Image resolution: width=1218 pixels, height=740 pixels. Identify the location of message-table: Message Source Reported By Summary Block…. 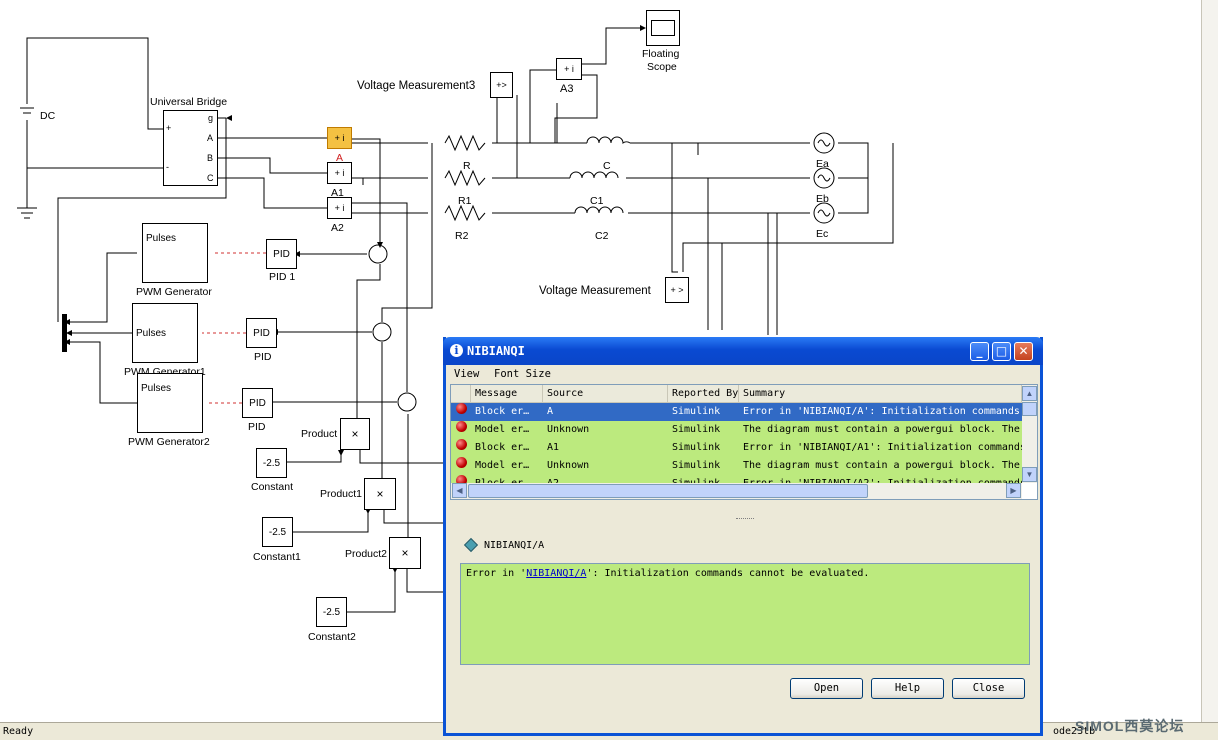
(744, 442).